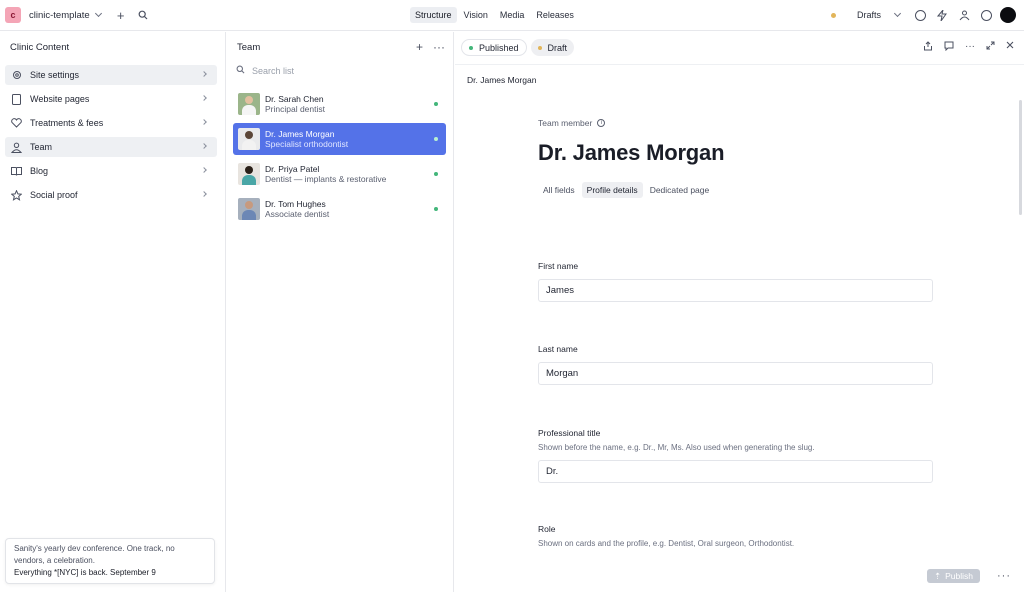 Image resolution: width=1024 pixels, height=592 pixels. I want to click on document-actions: ···, so click(968, 47).